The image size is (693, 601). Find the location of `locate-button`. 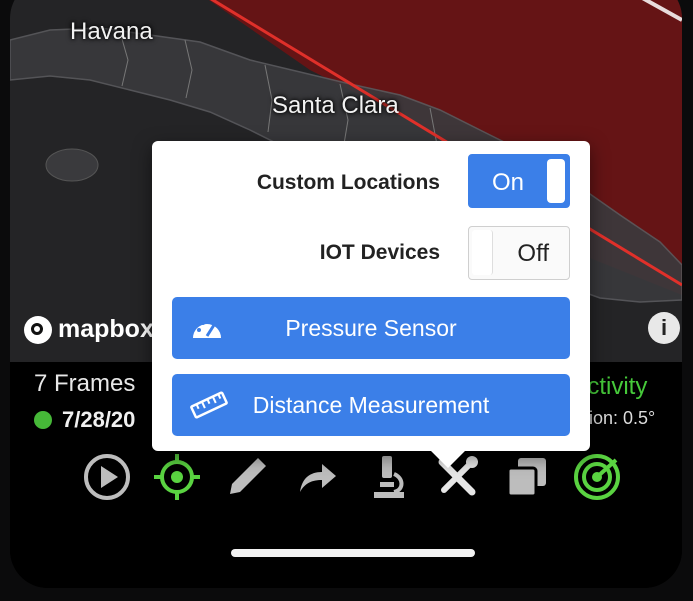

locate-button is located at coordinates (177, 477).